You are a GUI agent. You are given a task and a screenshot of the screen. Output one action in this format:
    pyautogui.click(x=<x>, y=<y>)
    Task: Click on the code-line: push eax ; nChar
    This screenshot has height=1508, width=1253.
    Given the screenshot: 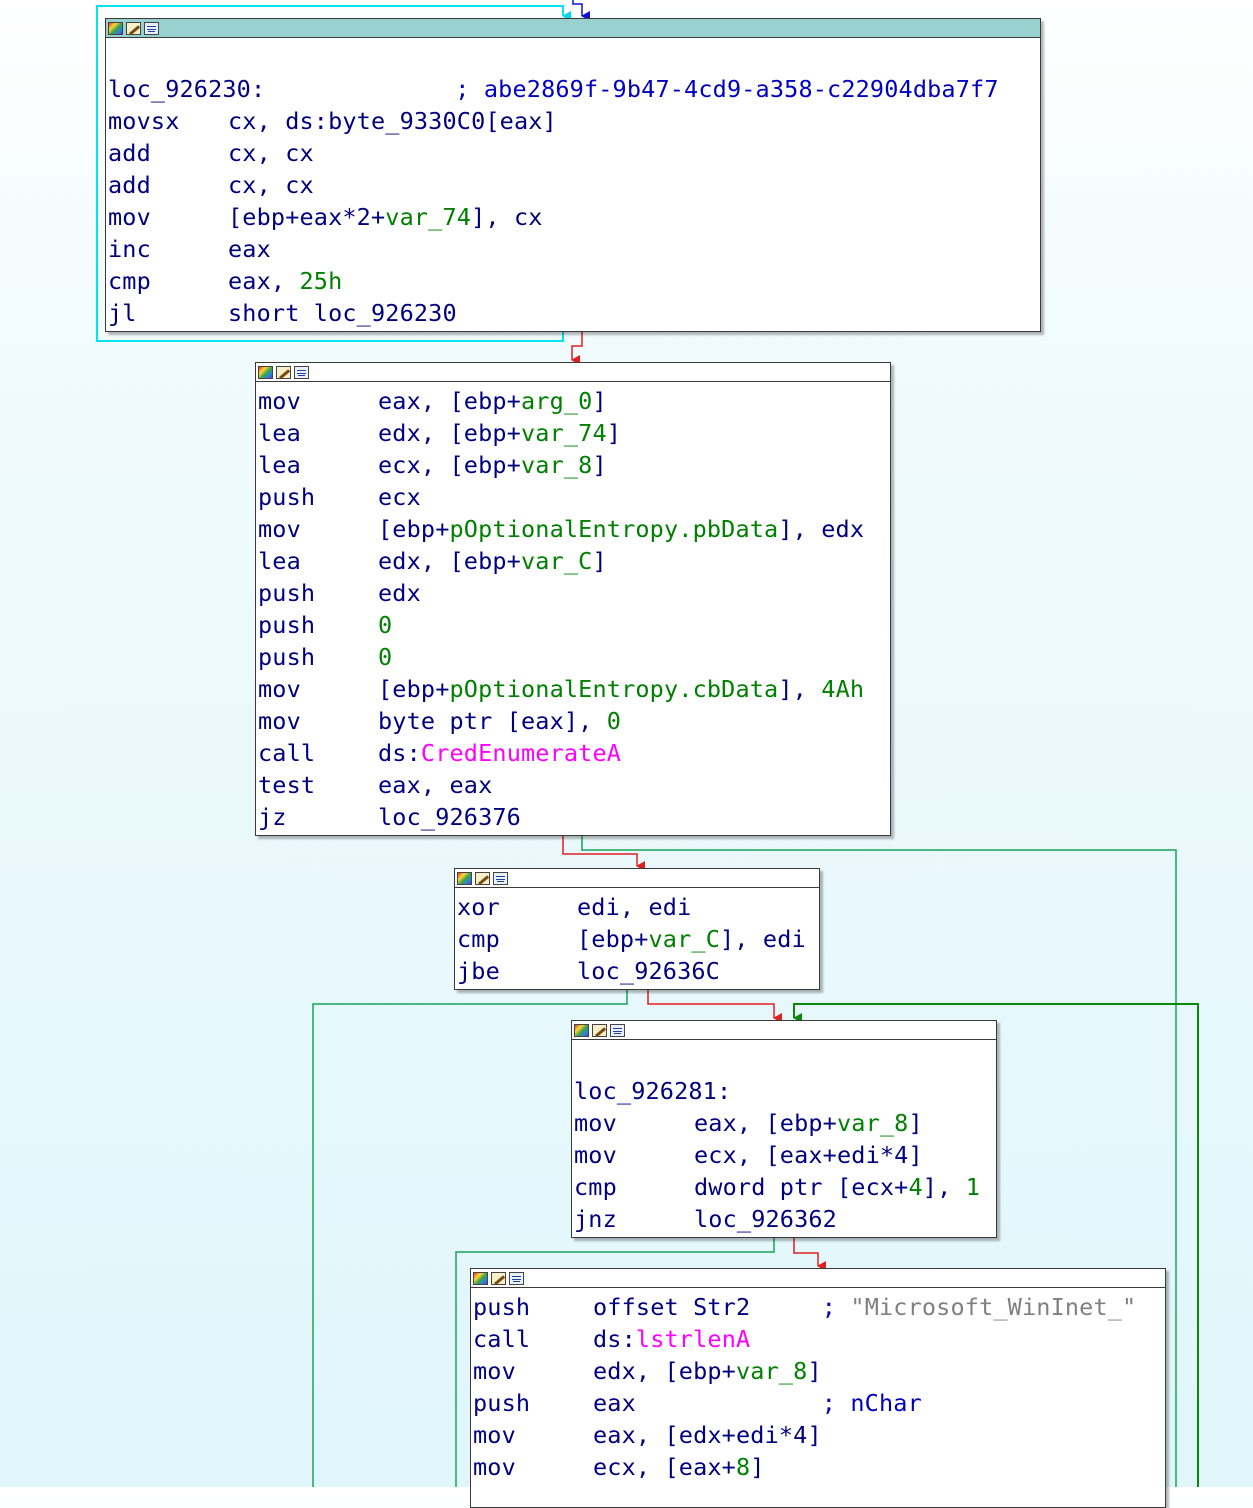 What is the action you would take?
    pyautogui.click(x=819, y=1403)
    